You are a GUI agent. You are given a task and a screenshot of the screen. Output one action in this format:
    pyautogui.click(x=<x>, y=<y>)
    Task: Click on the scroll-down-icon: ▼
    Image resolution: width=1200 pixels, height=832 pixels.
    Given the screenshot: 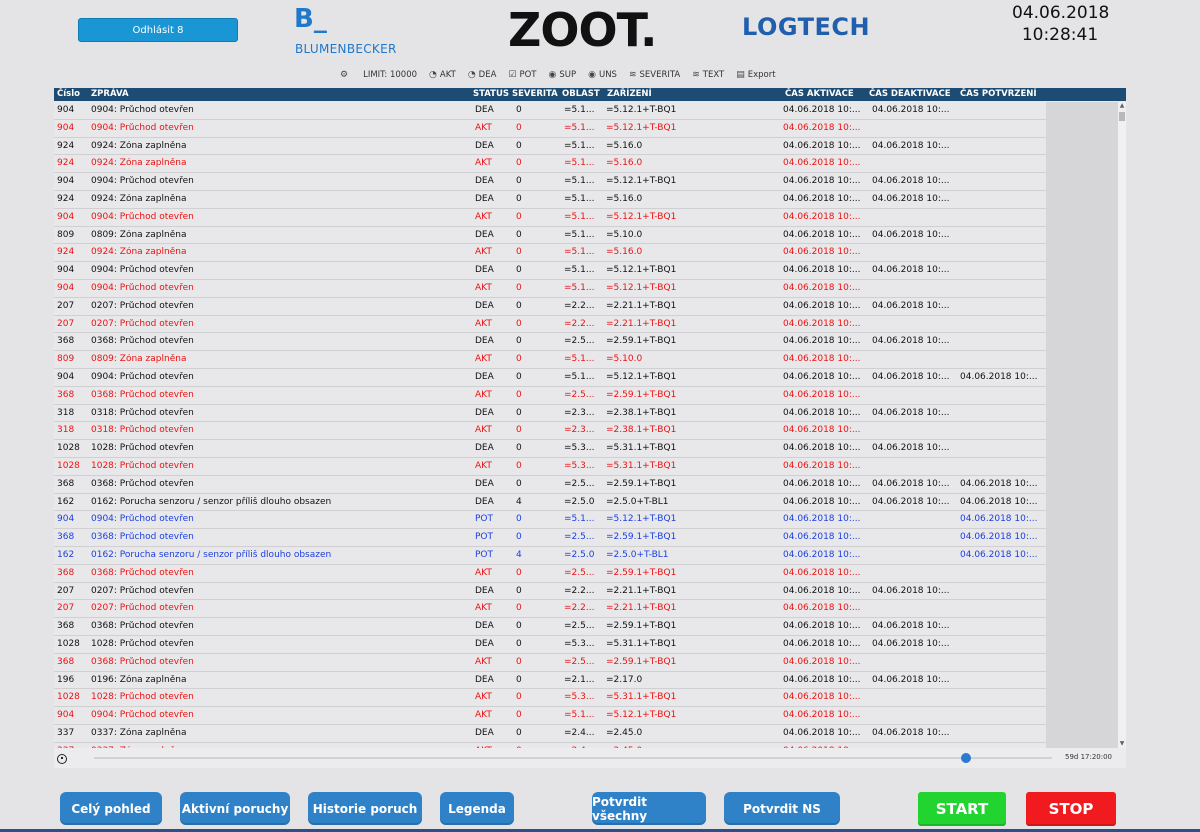 What is the action you would take?
    pyautogui.click(x=1122, y=744)
    